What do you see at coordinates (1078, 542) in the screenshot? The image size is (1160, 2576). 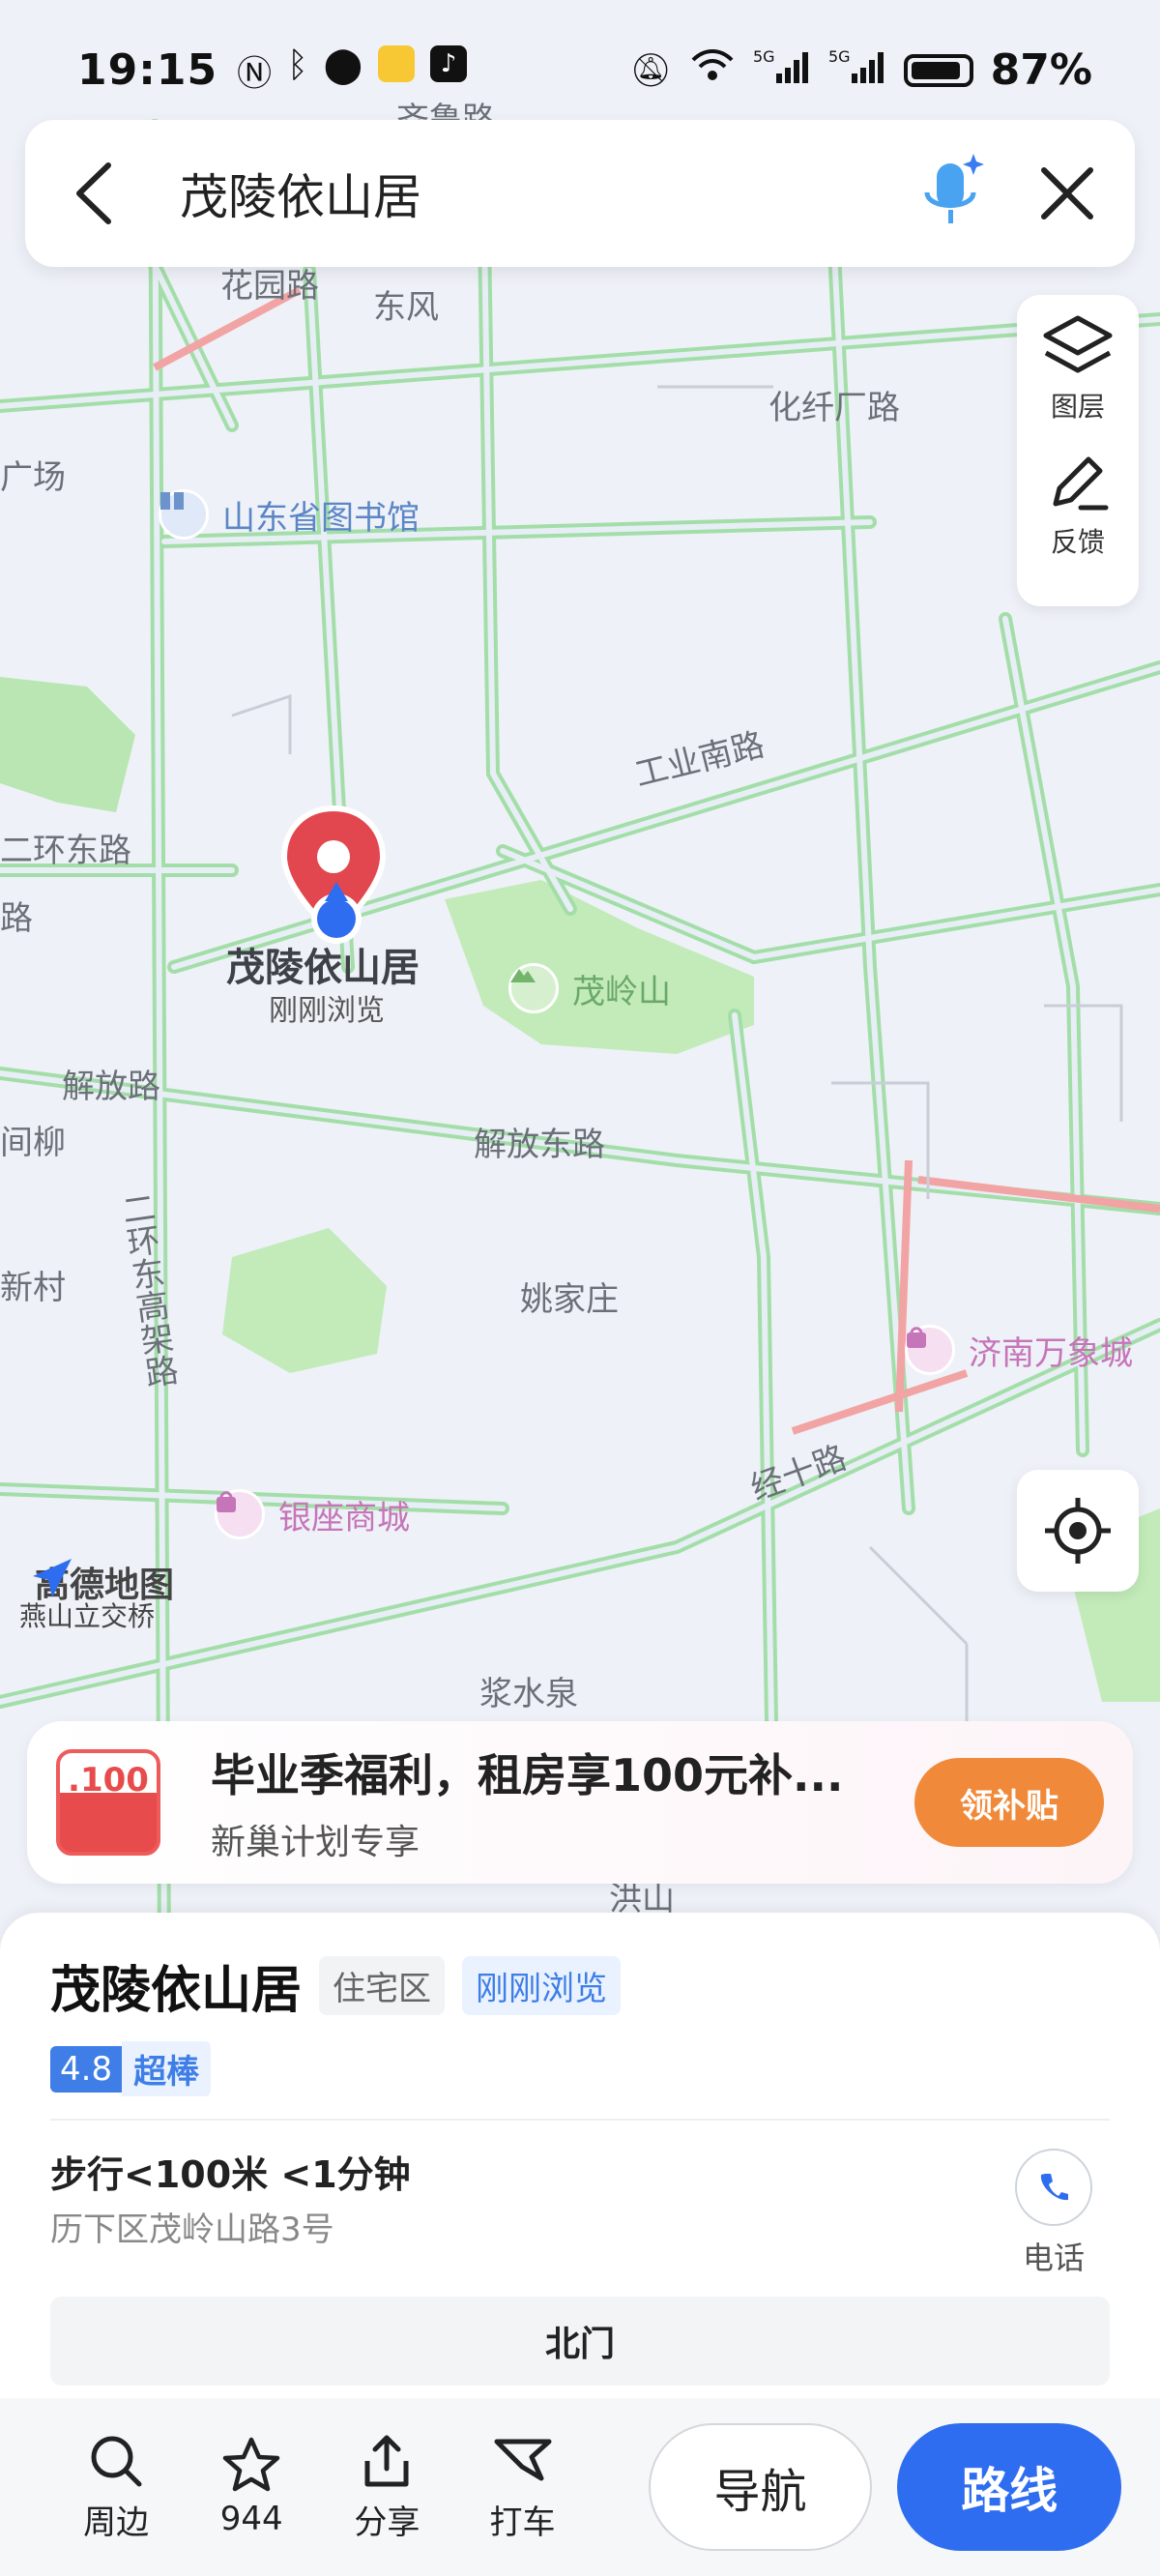 I see `feedback-label: 反馈` at bounding box center [1078, 542].